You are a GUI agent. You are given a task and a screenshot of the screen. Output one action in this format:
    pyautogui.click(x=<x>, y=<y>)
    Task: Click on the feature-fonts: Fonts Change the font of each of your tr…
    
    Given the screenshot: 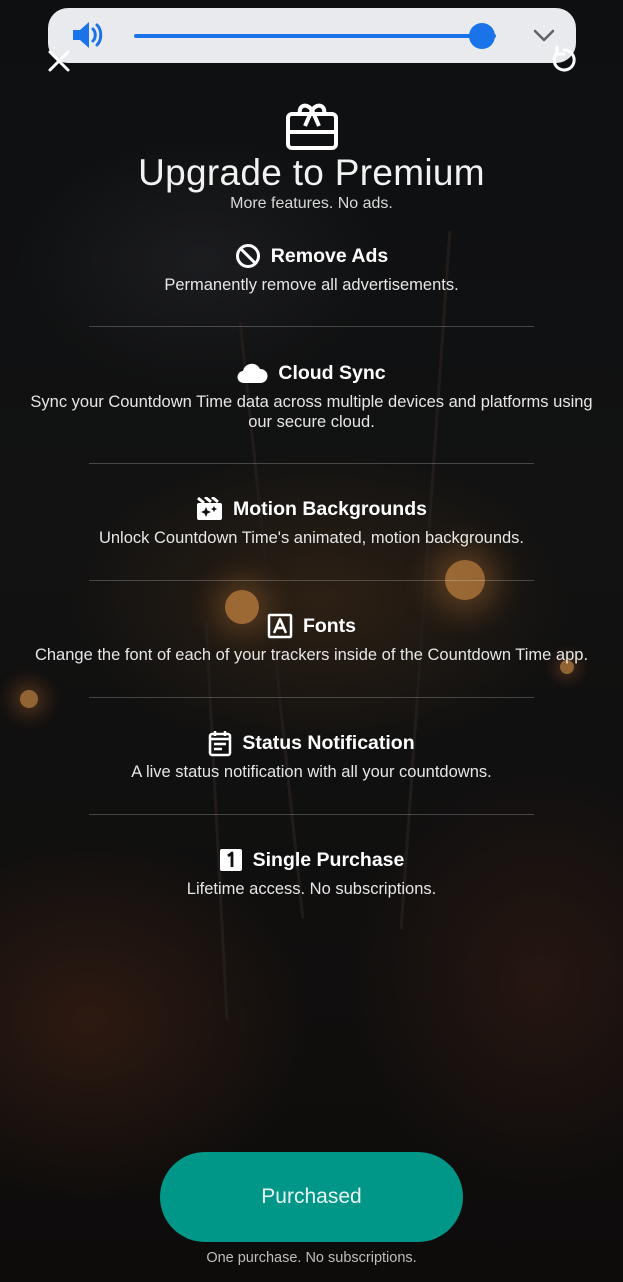 What is the action you would take?
    pyautogui.click(x=311, y=638)
    